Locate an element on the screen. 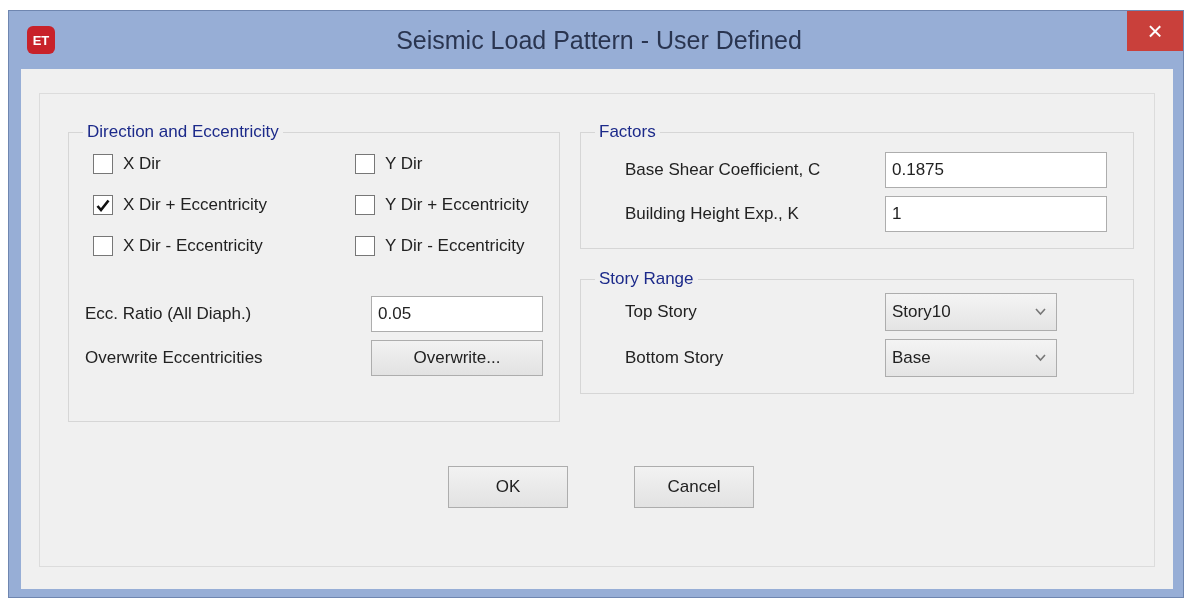 This screenshot has width=1194, height=604. app-icon: ET is located at coordinates (41, 40).